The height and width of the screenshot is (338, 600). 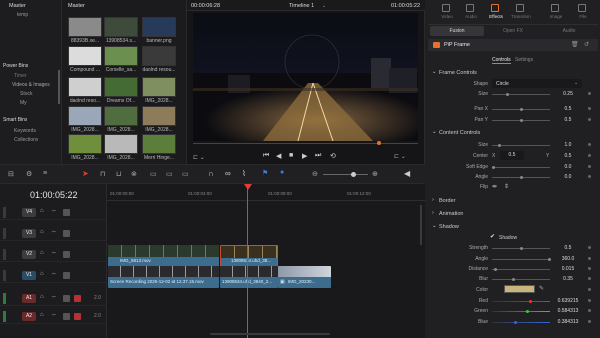 What do you see at coordinates (379, 143) in the screenshot?
I see `viewer-scrub-playhead` at bounding box center [379, 143].